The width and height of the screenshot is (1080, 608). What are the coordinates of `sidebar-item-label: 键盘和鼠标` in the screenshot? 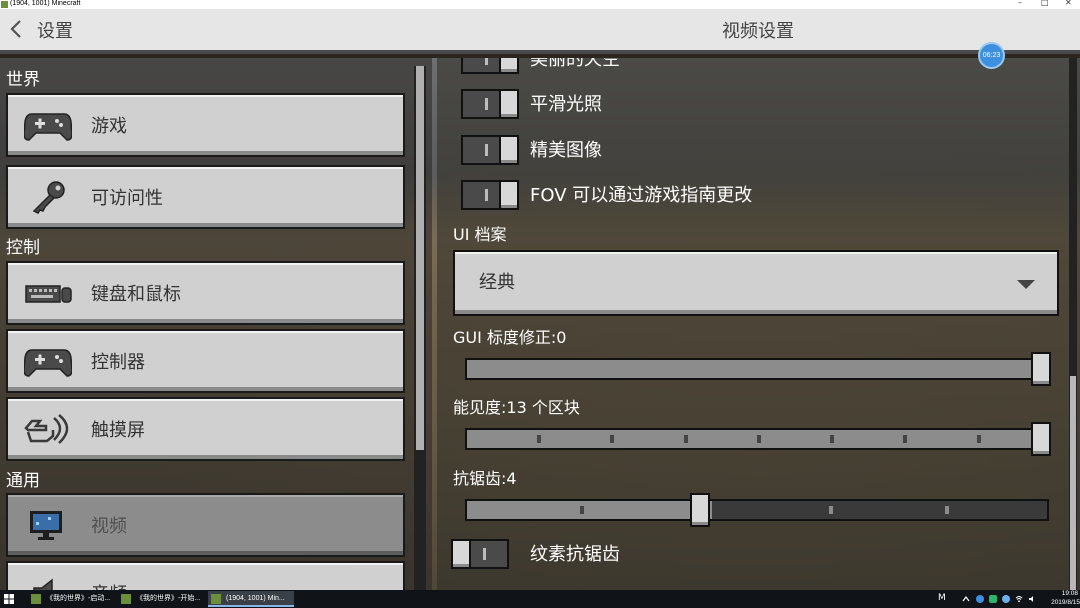 It's located at (136, 294).